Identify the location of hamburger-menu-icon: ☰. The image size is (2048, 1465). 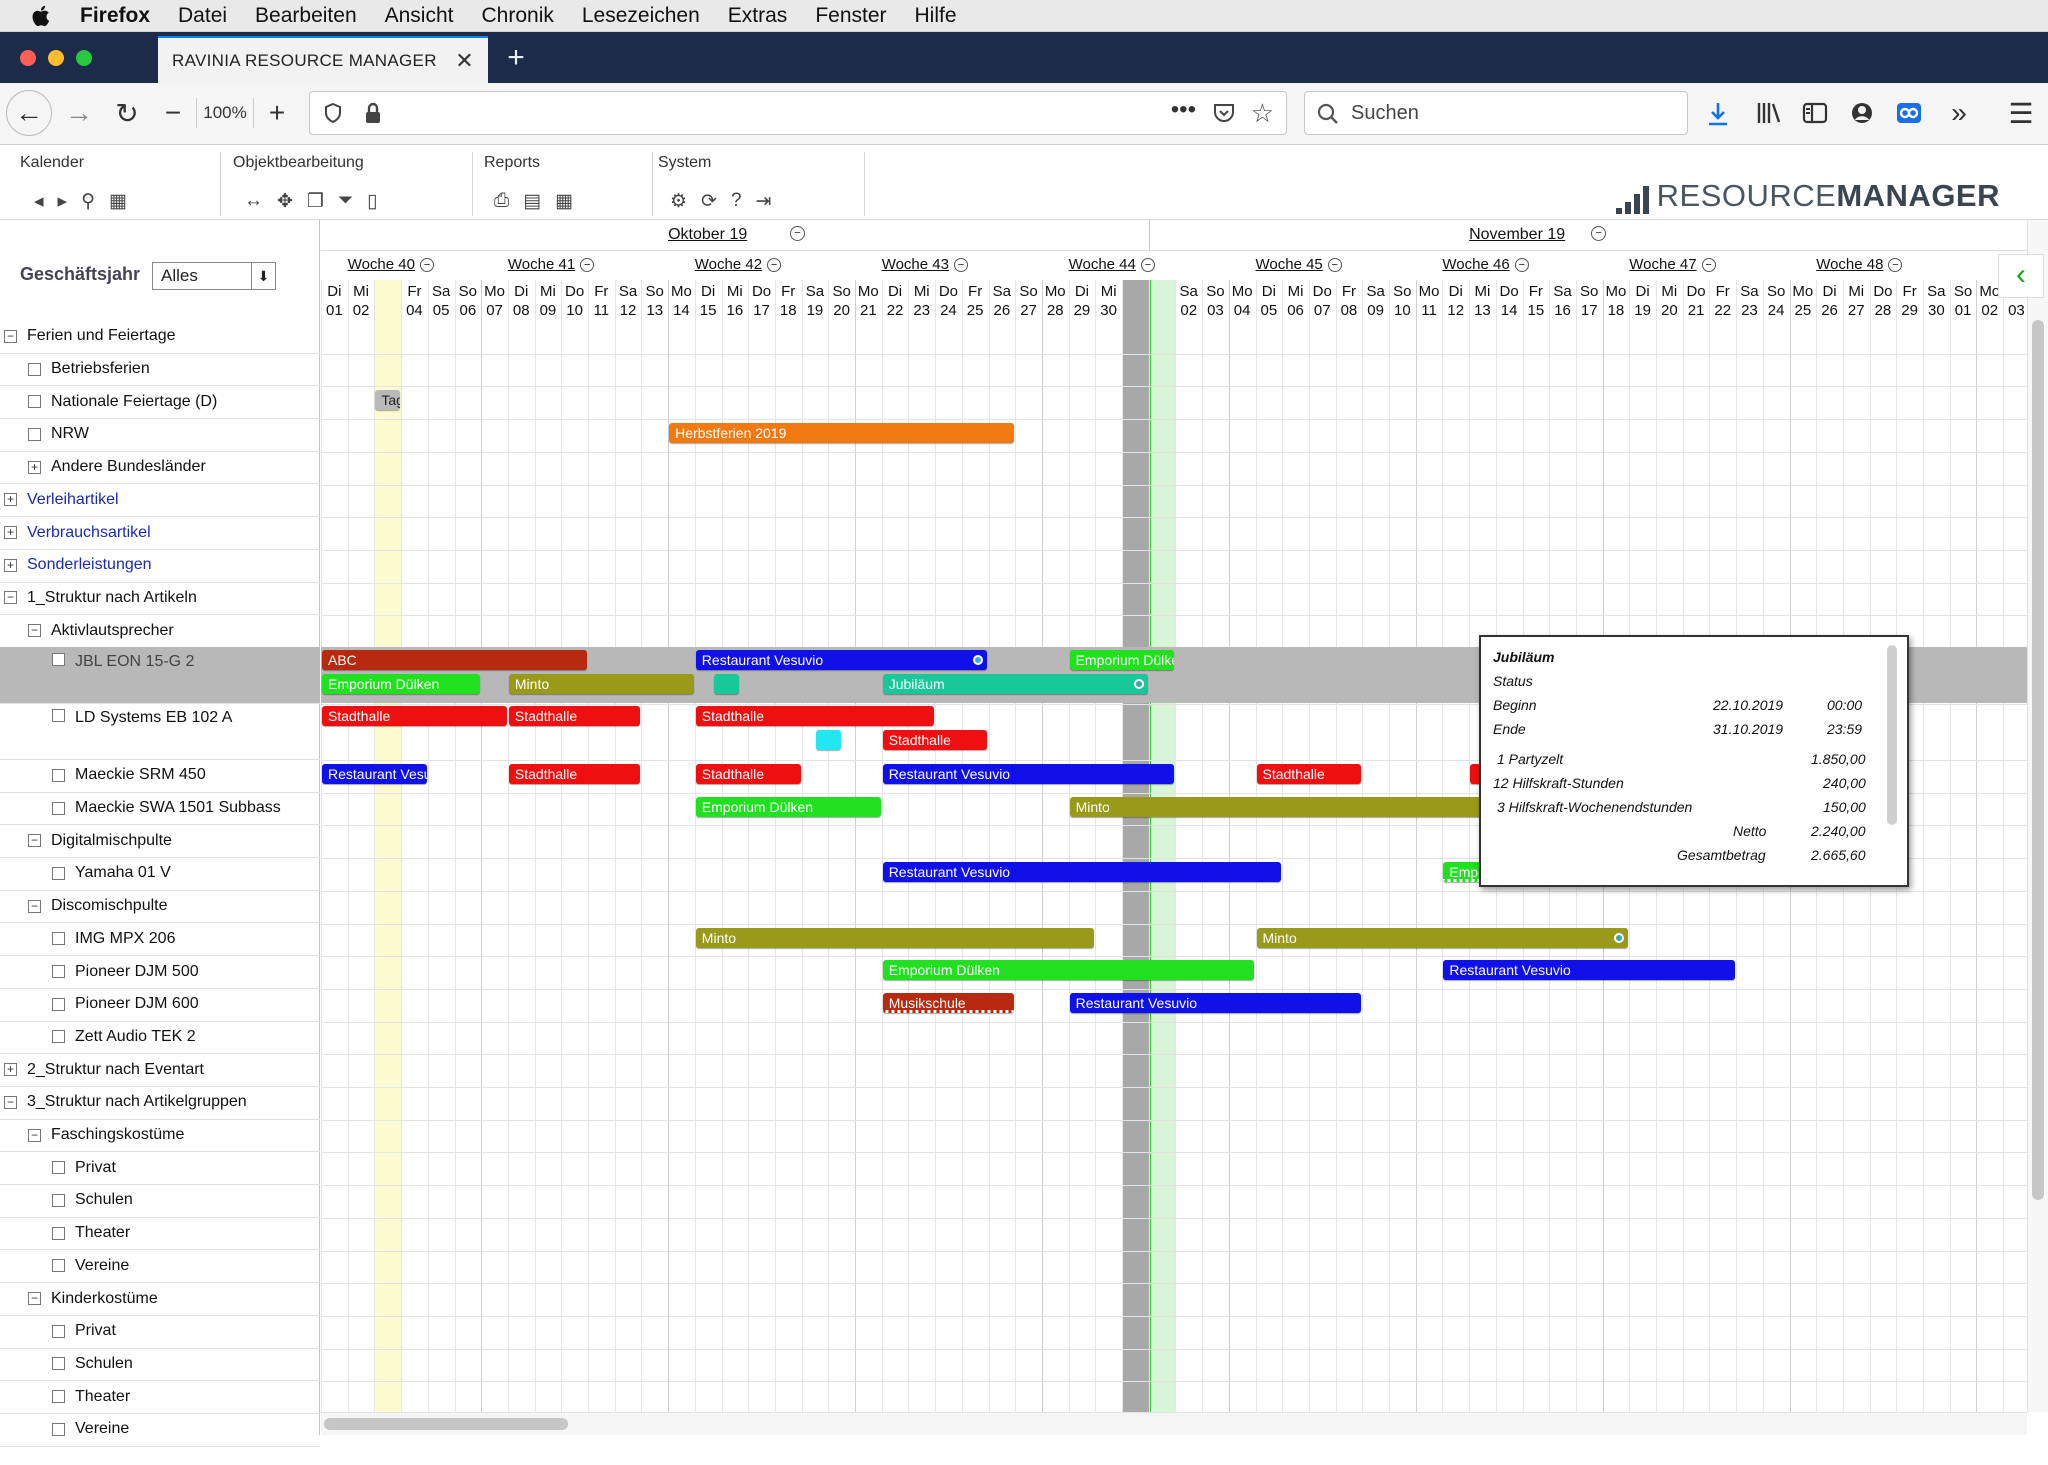
(2021, 113).